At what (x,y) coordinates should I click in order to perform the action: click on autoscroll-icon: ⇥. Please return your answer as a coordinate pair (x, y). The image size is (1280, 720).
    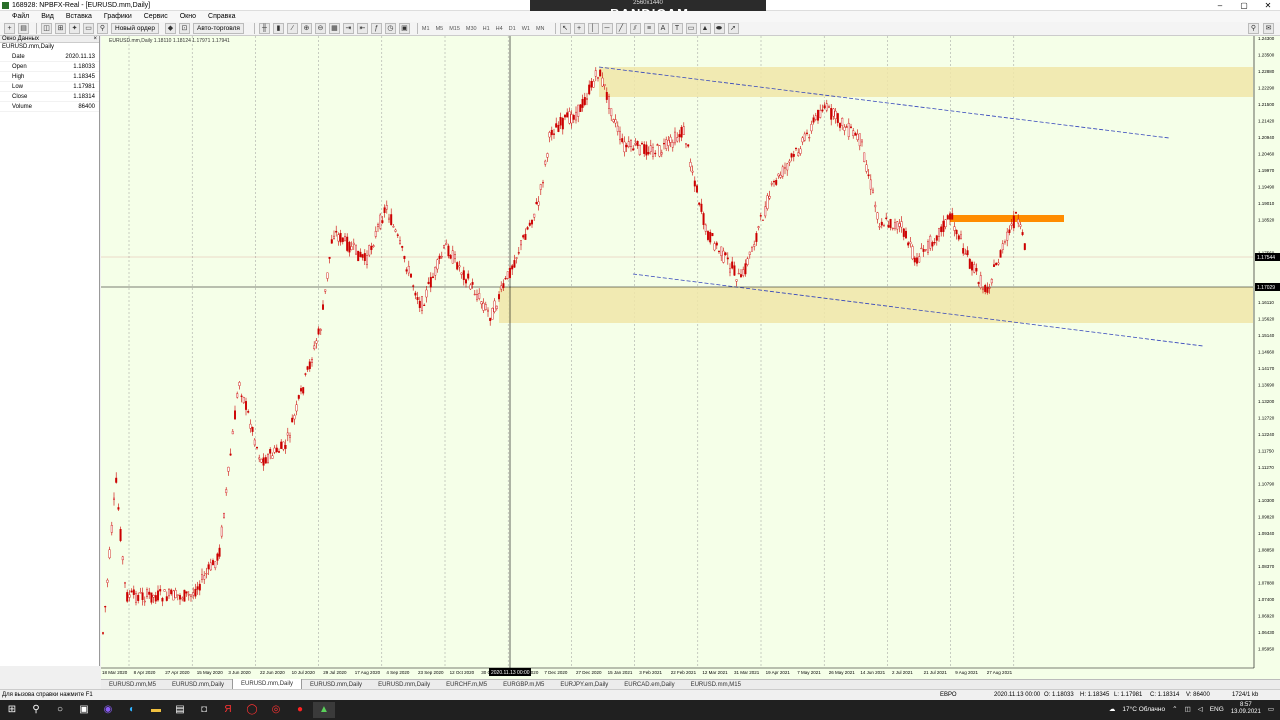
    Looking at the image, I should click on (348, 28).